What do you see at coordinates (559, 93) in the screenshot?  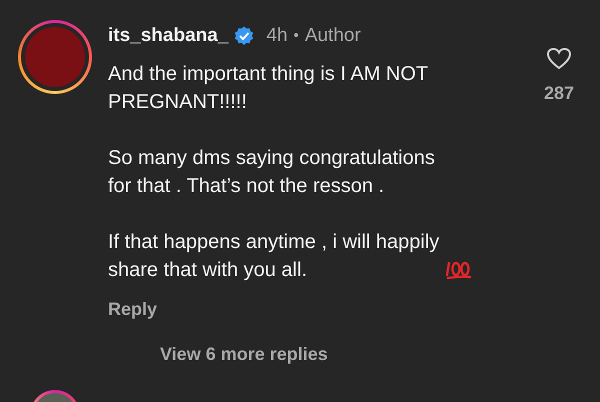 I see `like-count: 287` at bounding box center [559, 93].